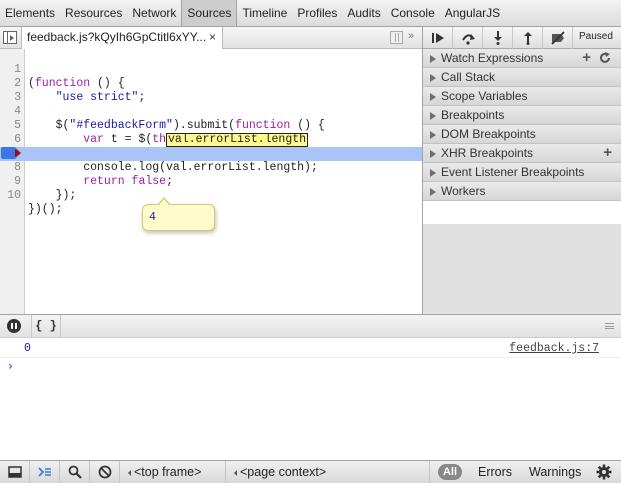  Describe the element at coordinates (93, 13) in the screenshot. I see `tab-resources: Resources` at that location.